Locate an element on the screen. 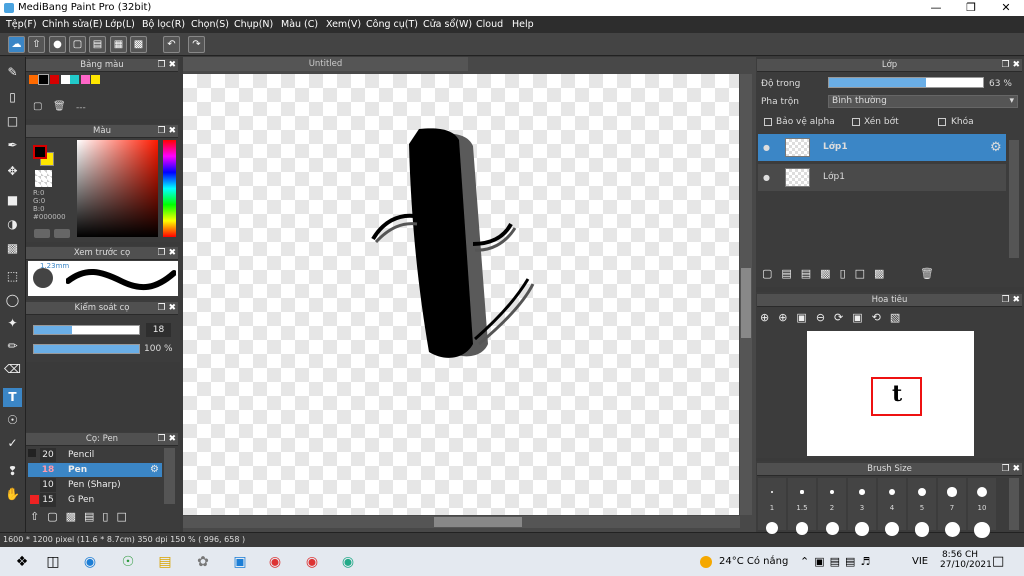 The height and width of the screenshot is (576, 1024). redo-icon: ↷ is located at coordinates (196, 44).